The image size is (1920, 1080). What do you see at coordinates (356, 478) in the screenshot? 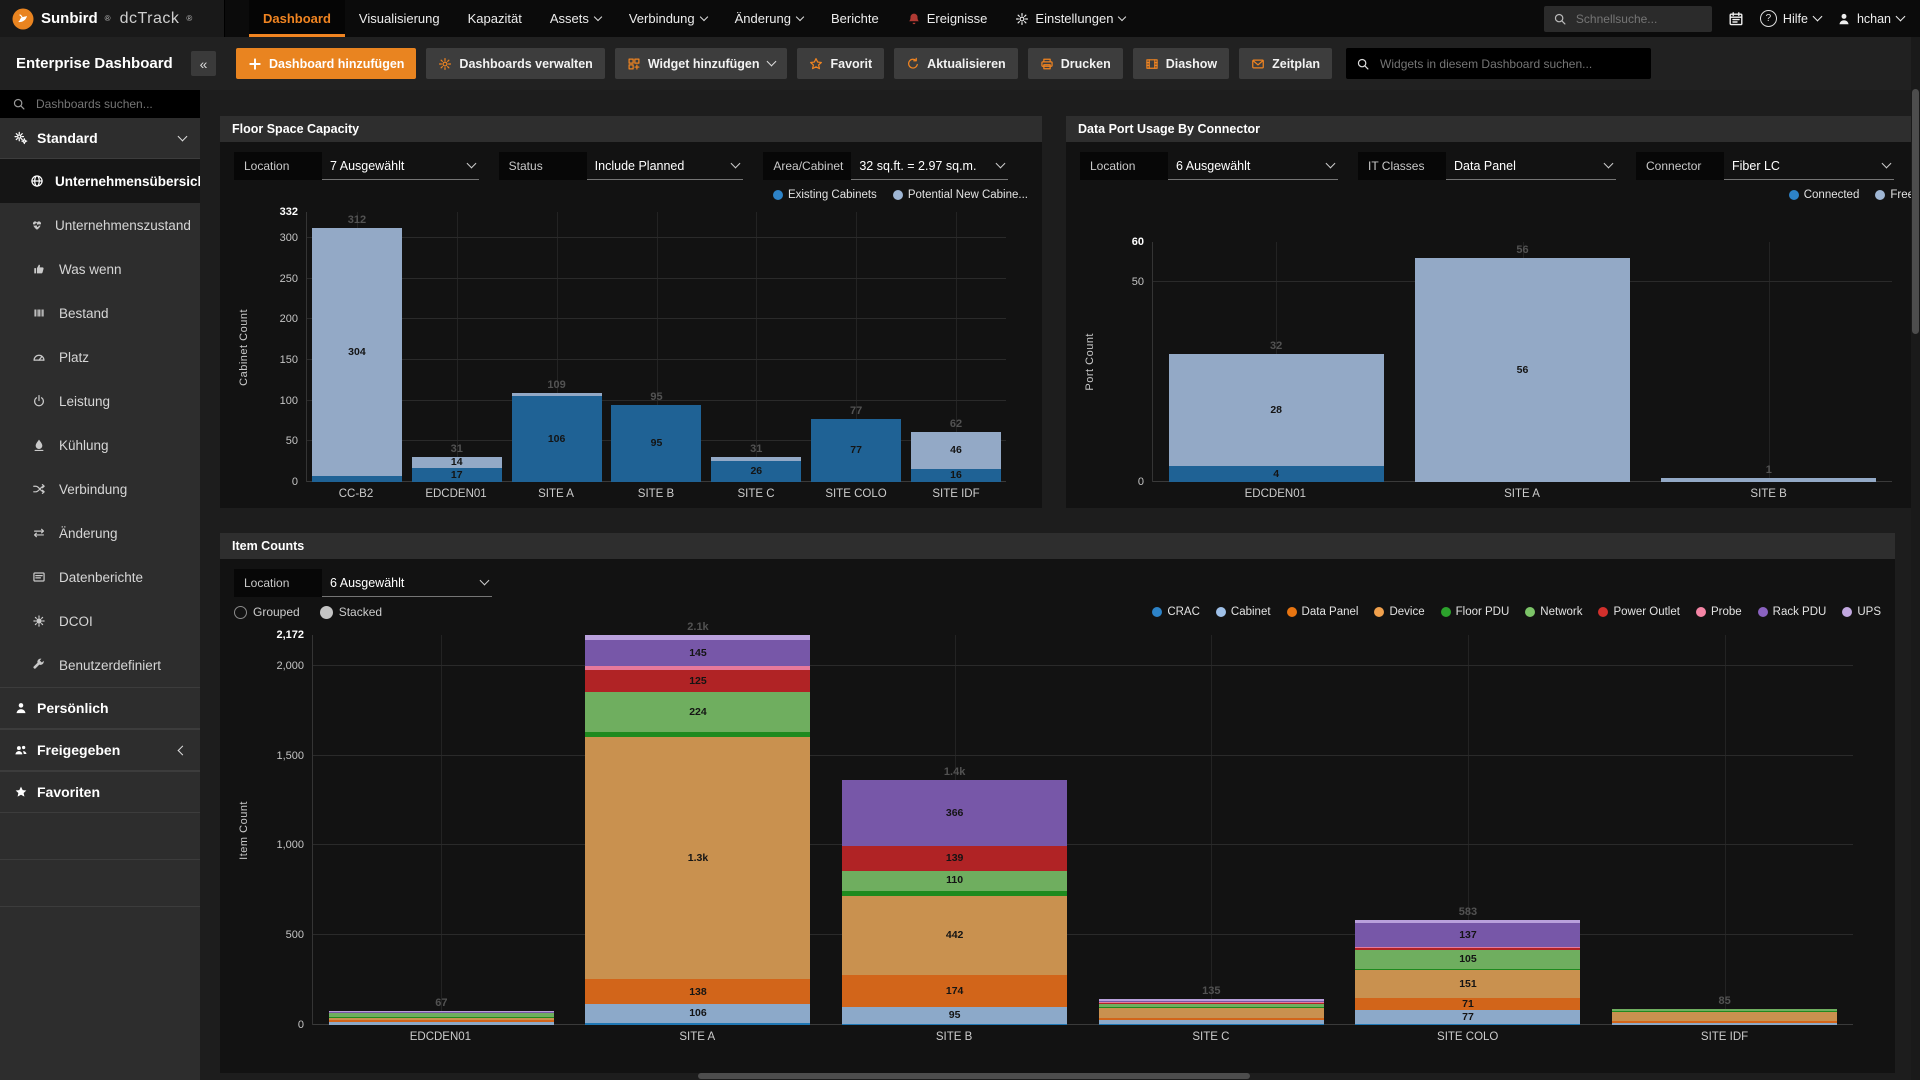
I see `bar-segment-existing-cabinets` at bounding box center [356, 478].